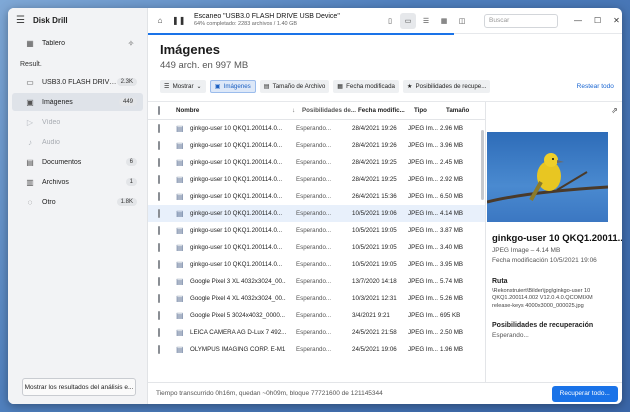 The image size is (630, 412). I want to click on count-badge: 1.8K, so click(126, 202).